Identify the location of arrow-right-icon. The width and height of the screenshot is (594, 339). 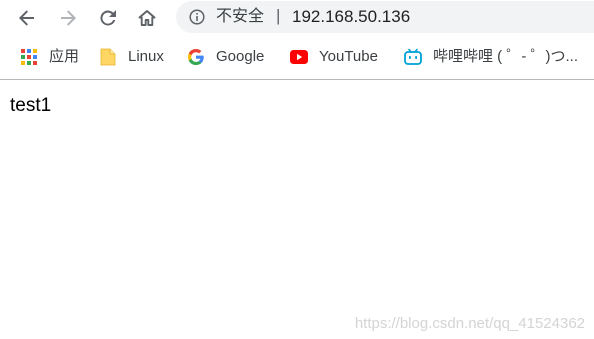
(68, 18).